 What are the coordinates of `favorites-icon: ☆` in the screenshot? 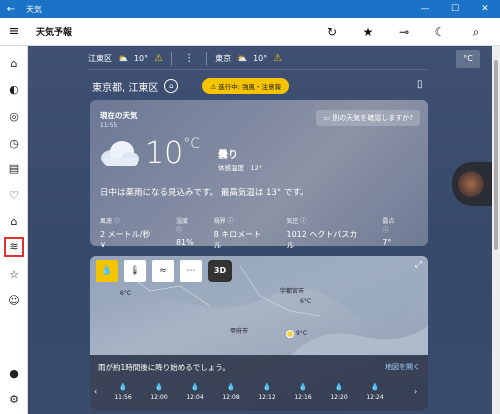 It's located at (14, 275).